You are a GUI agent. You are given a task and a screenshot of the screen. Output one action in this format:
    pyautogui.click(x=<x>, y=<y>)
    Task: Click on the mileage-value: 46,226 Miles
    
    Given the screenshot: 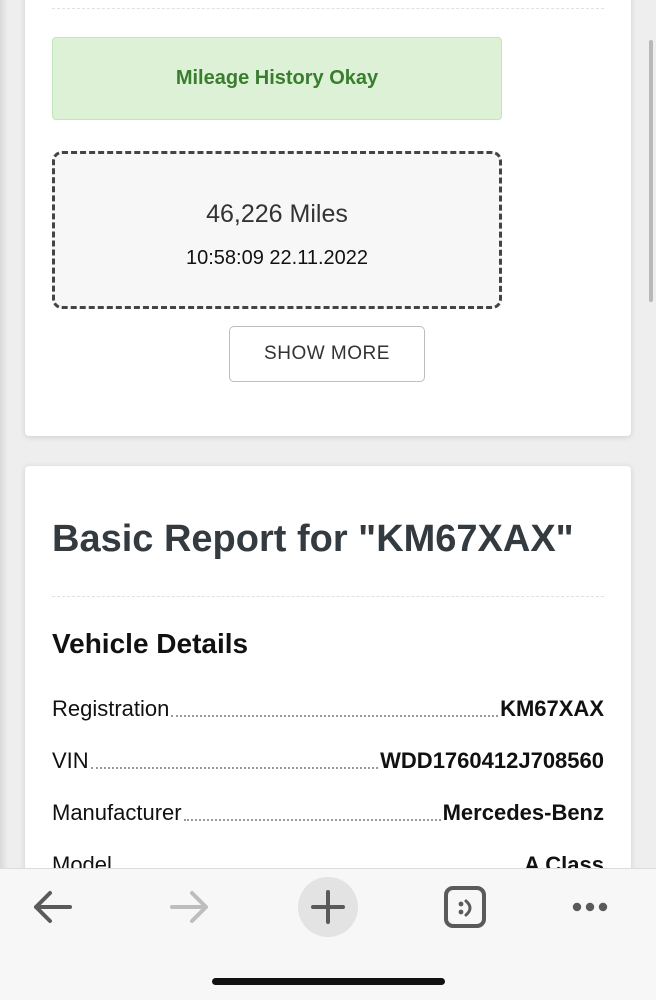 What is the action you would take?
    pyautogui.click(x=277, y=214)
    